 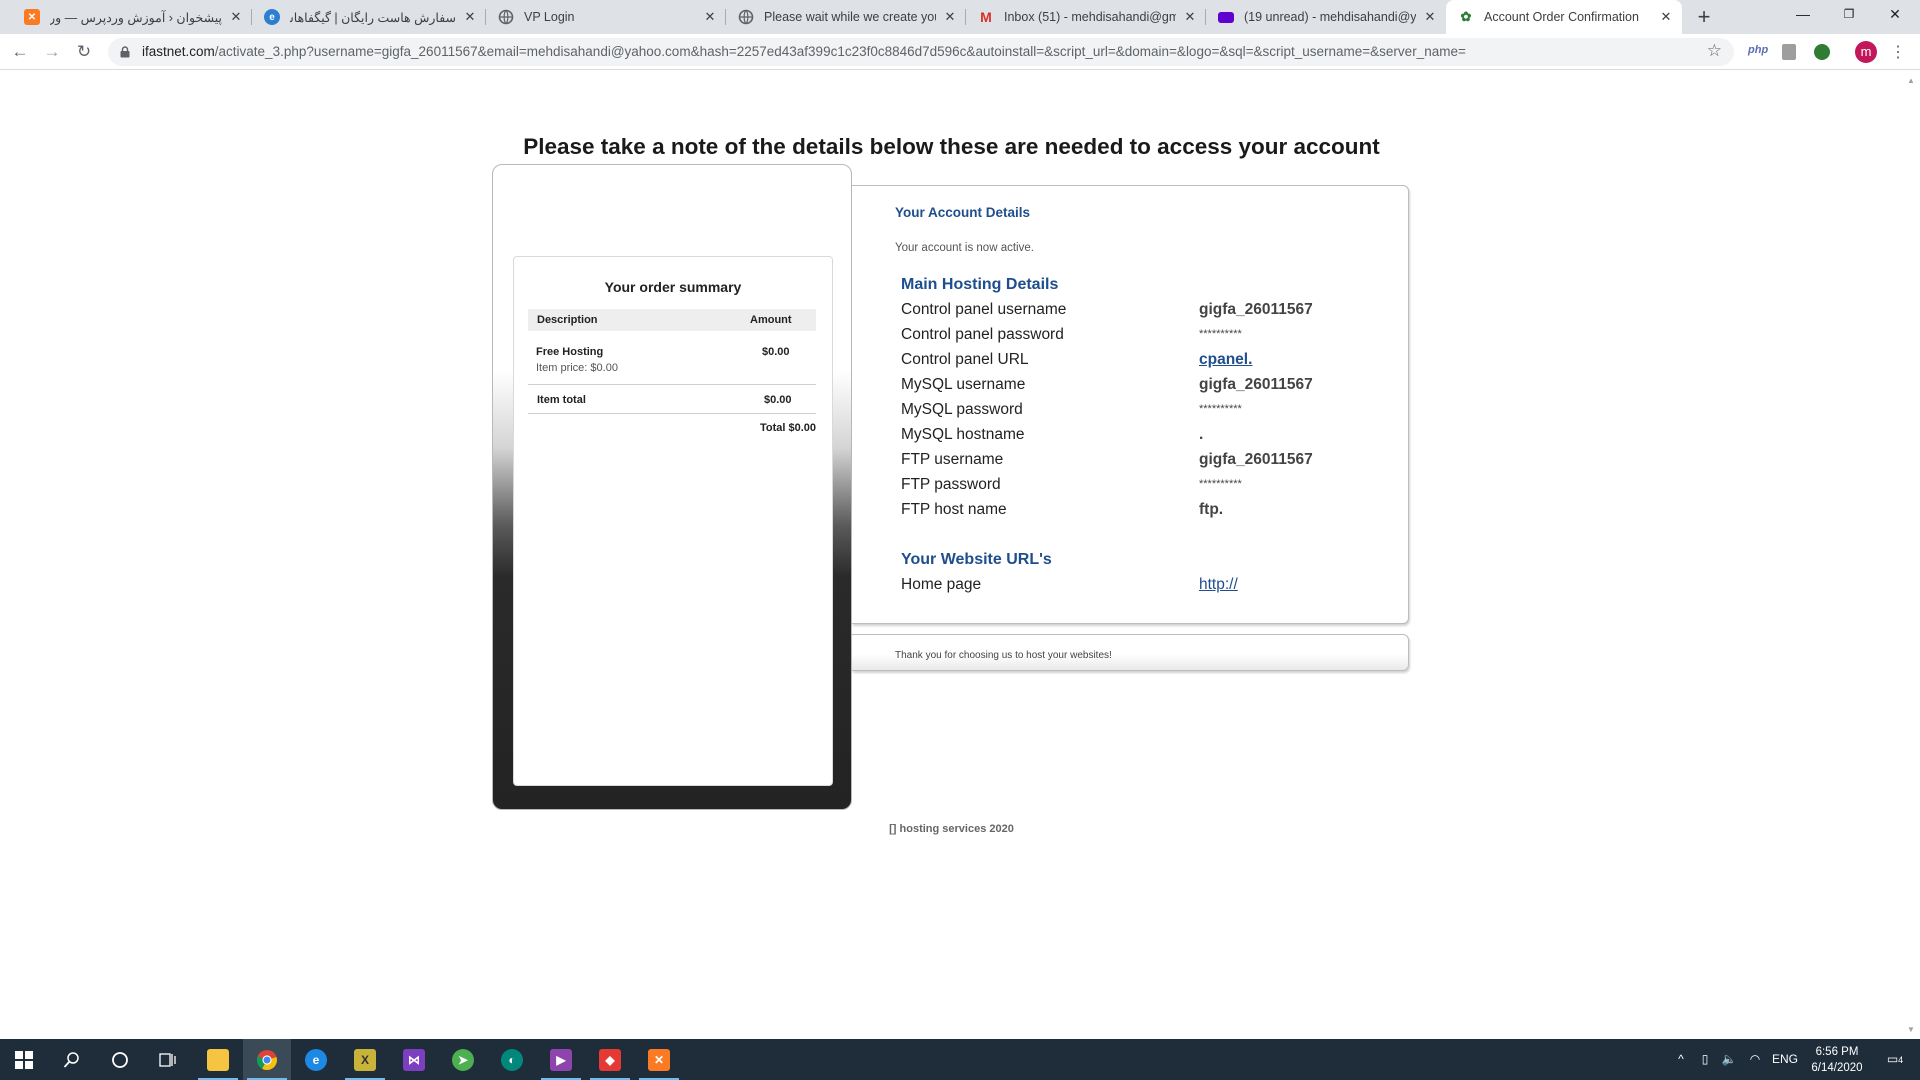 What do you see at coordinates (1911, 80) in the screenshot?
I see `scroll-up-icon: ▲` at bounding box center [1911, 80].